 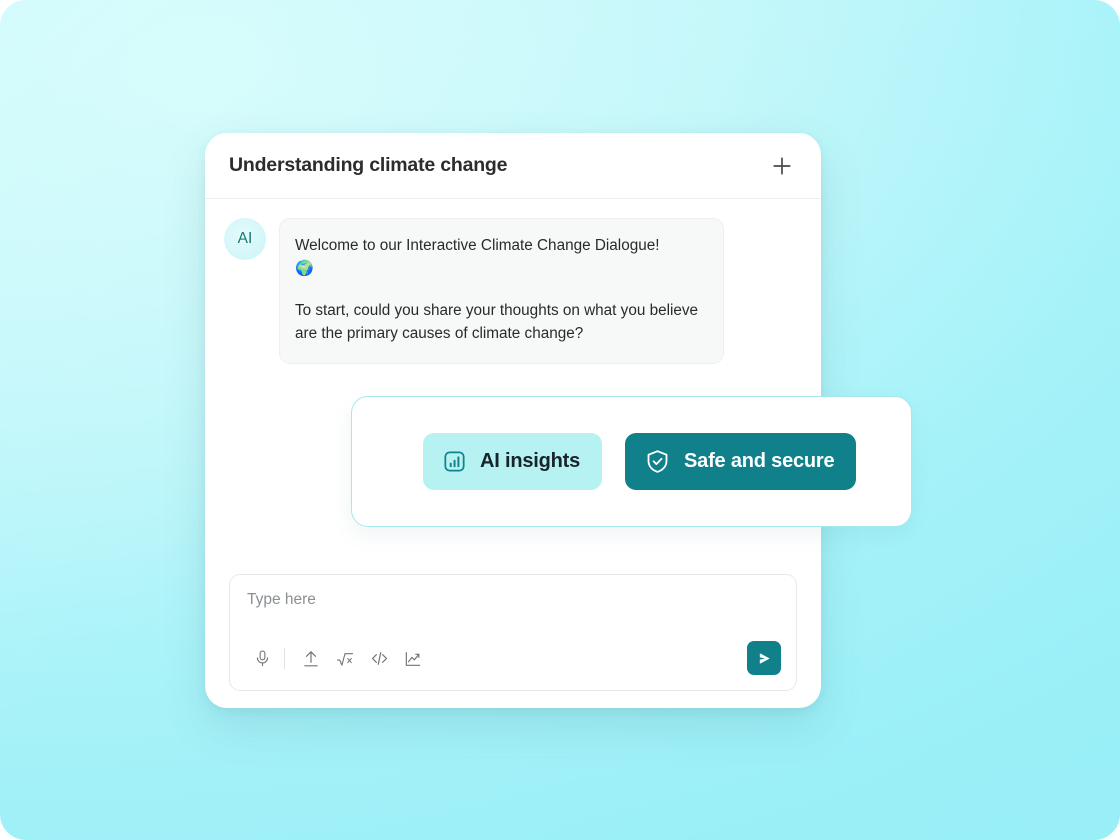 I want to click on microphone-icon, so click(x=262, y=658).